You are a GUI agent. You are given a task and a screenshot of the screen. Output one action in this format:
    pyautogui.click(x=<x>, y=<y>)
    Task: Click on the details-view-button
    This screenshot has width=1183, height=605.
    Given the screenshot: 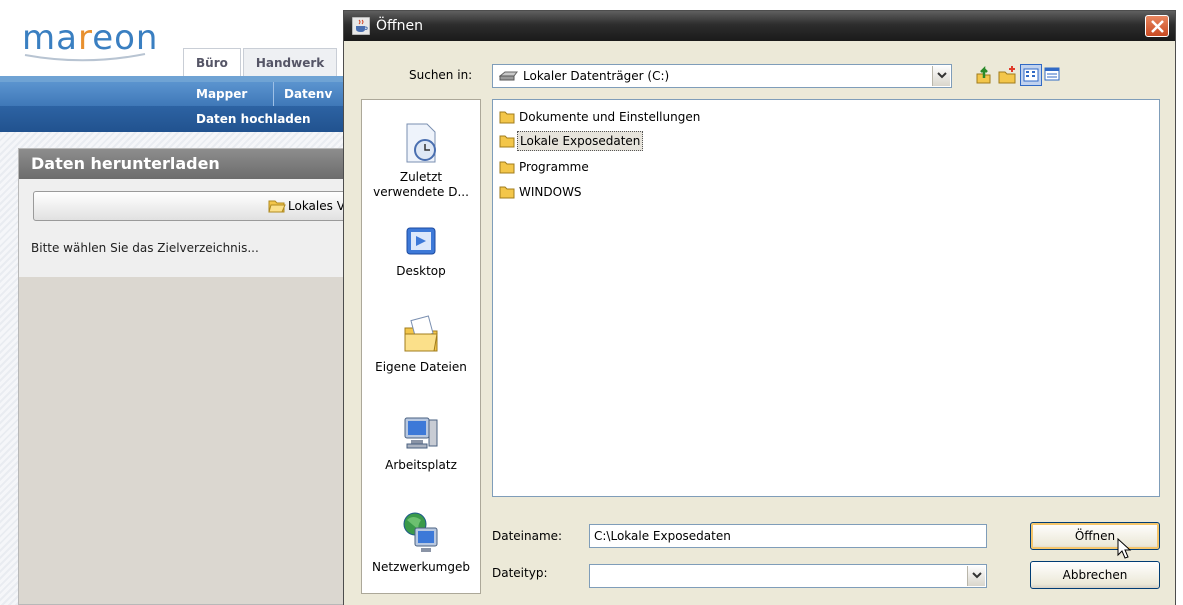 What is the action you would take?
    pyautogui.click(x=1053, y=75)
    